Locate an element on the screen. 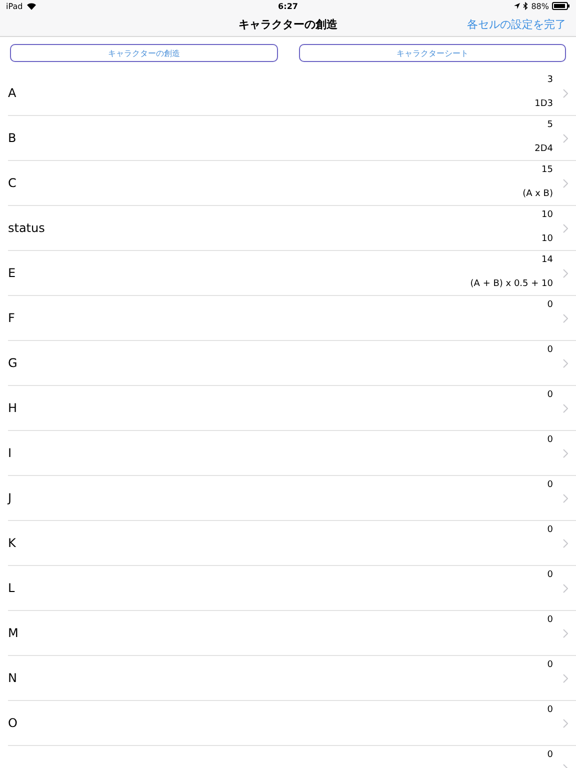 Image resolution: width=576 pixels, height=768 pixels. row-label: F is located at coordinates (12, 318).